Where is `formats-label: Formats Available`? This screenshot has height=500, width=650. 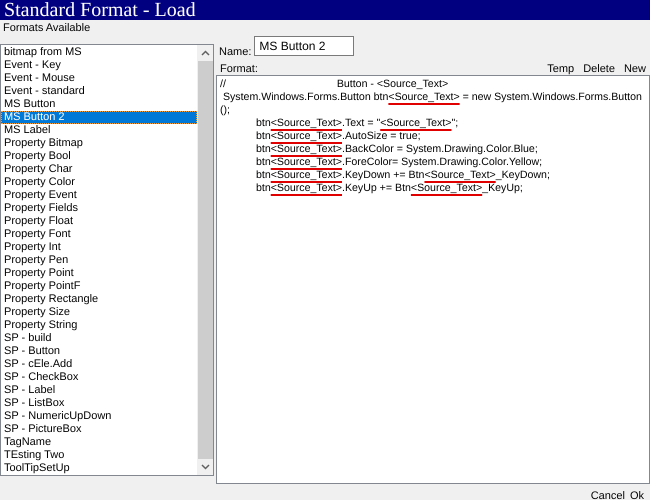
formats-label: Formats Available is located at coordinates (47, 28).